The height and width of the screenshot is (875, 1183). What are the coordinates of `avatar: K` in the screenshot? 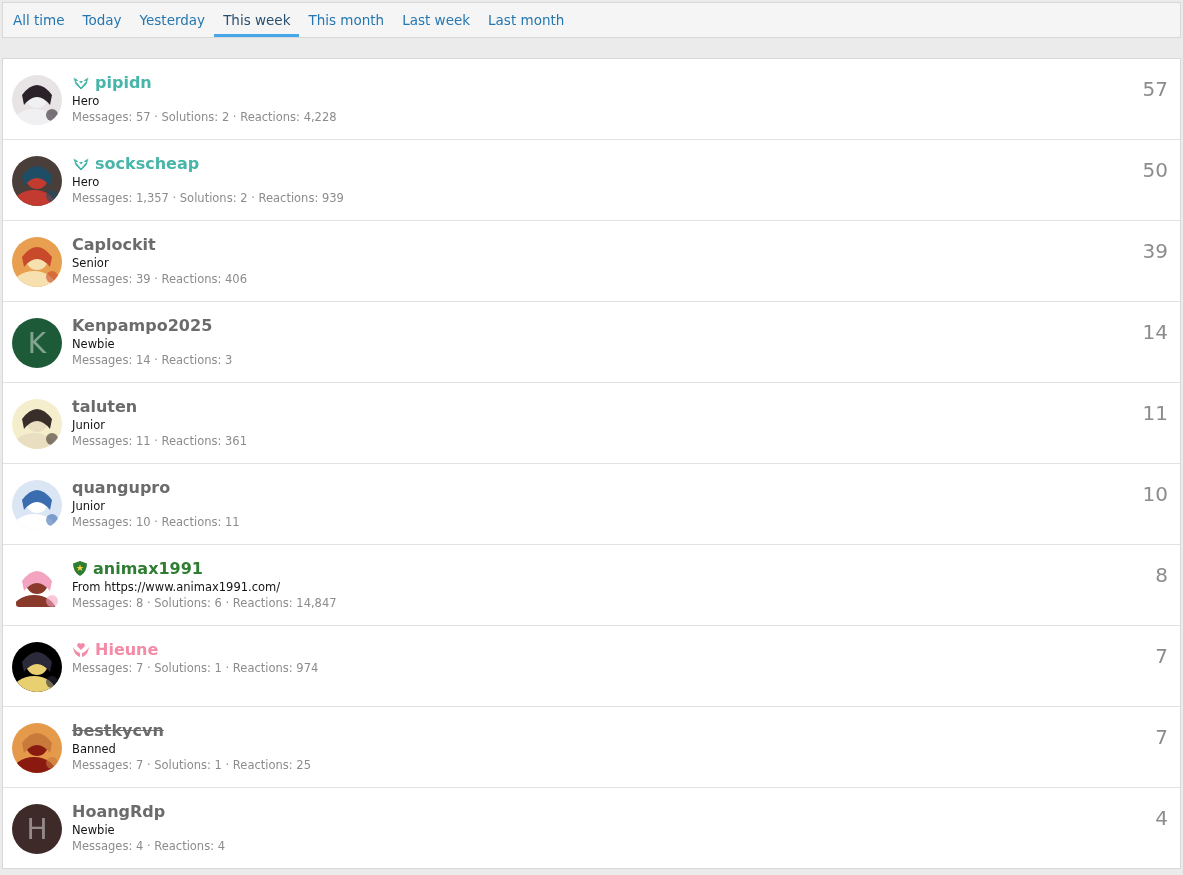 It's located at (37, 343).